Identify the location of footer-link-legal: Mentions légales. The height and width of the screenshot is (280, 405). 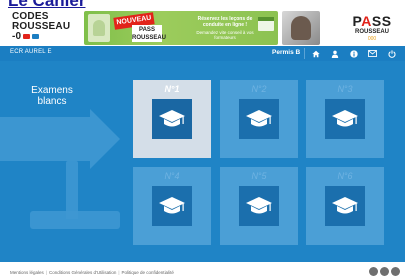
(27, 272).